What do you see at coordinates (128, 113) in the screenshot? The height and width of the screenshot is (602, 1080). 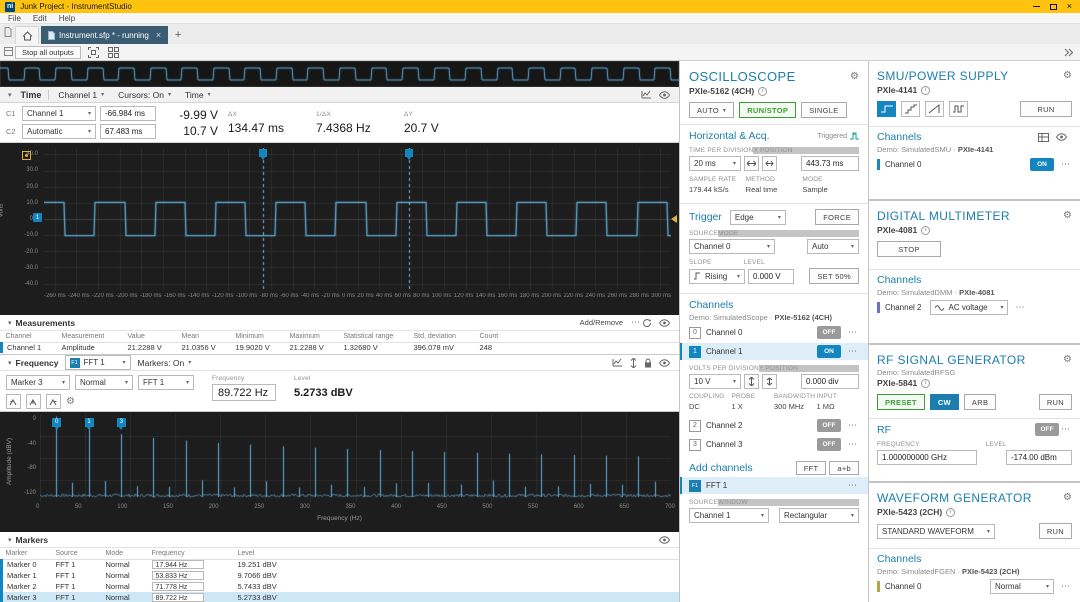 I see `cursor1-position-input: -66.984 ms` at bounding box center [128, 113].